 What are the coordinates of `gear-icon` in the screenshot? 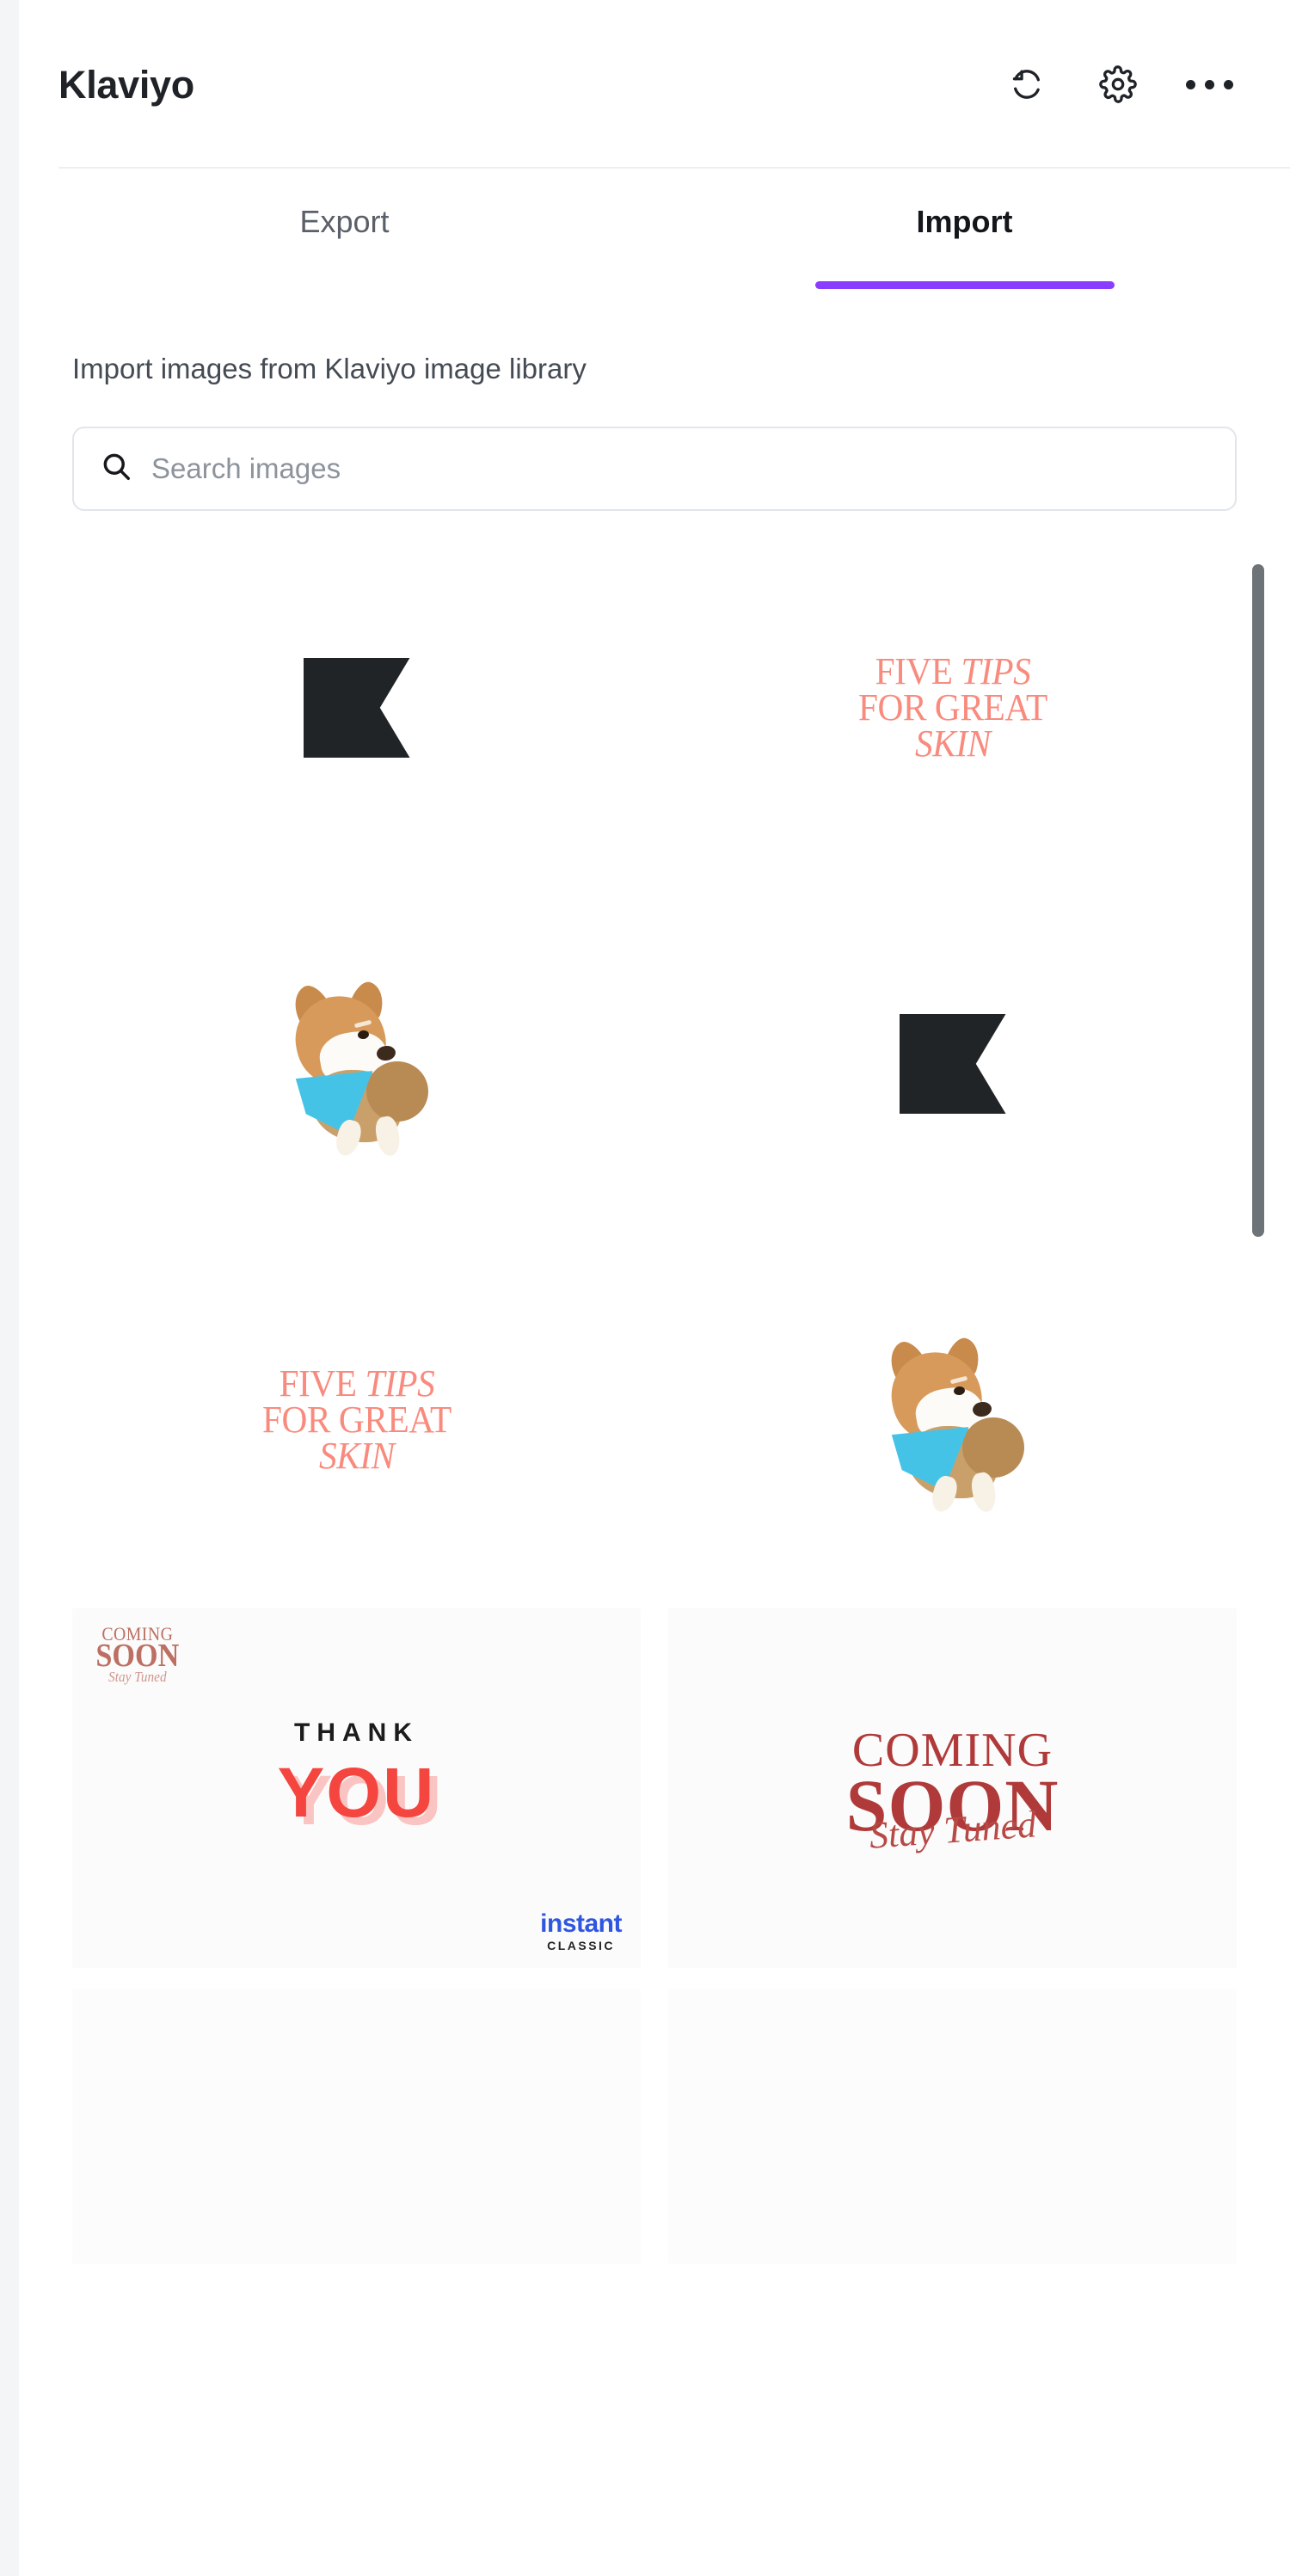 It's located at (1118, 84).